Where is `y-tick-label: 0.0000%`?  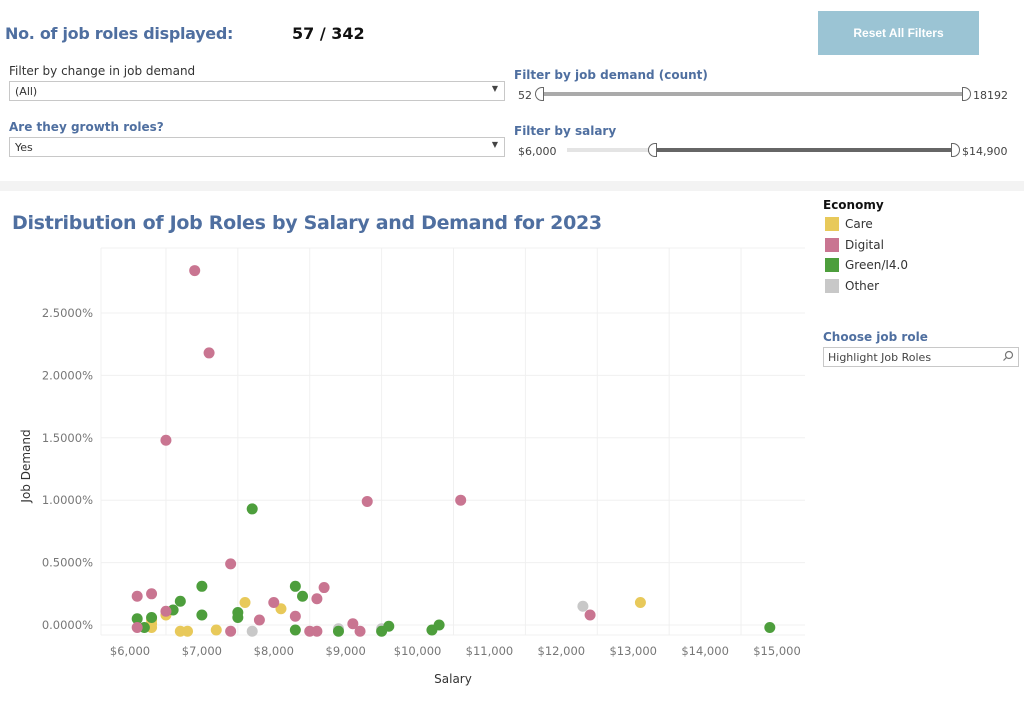 y-tick-label: 0.0000% is located at coordinates (67, 625).